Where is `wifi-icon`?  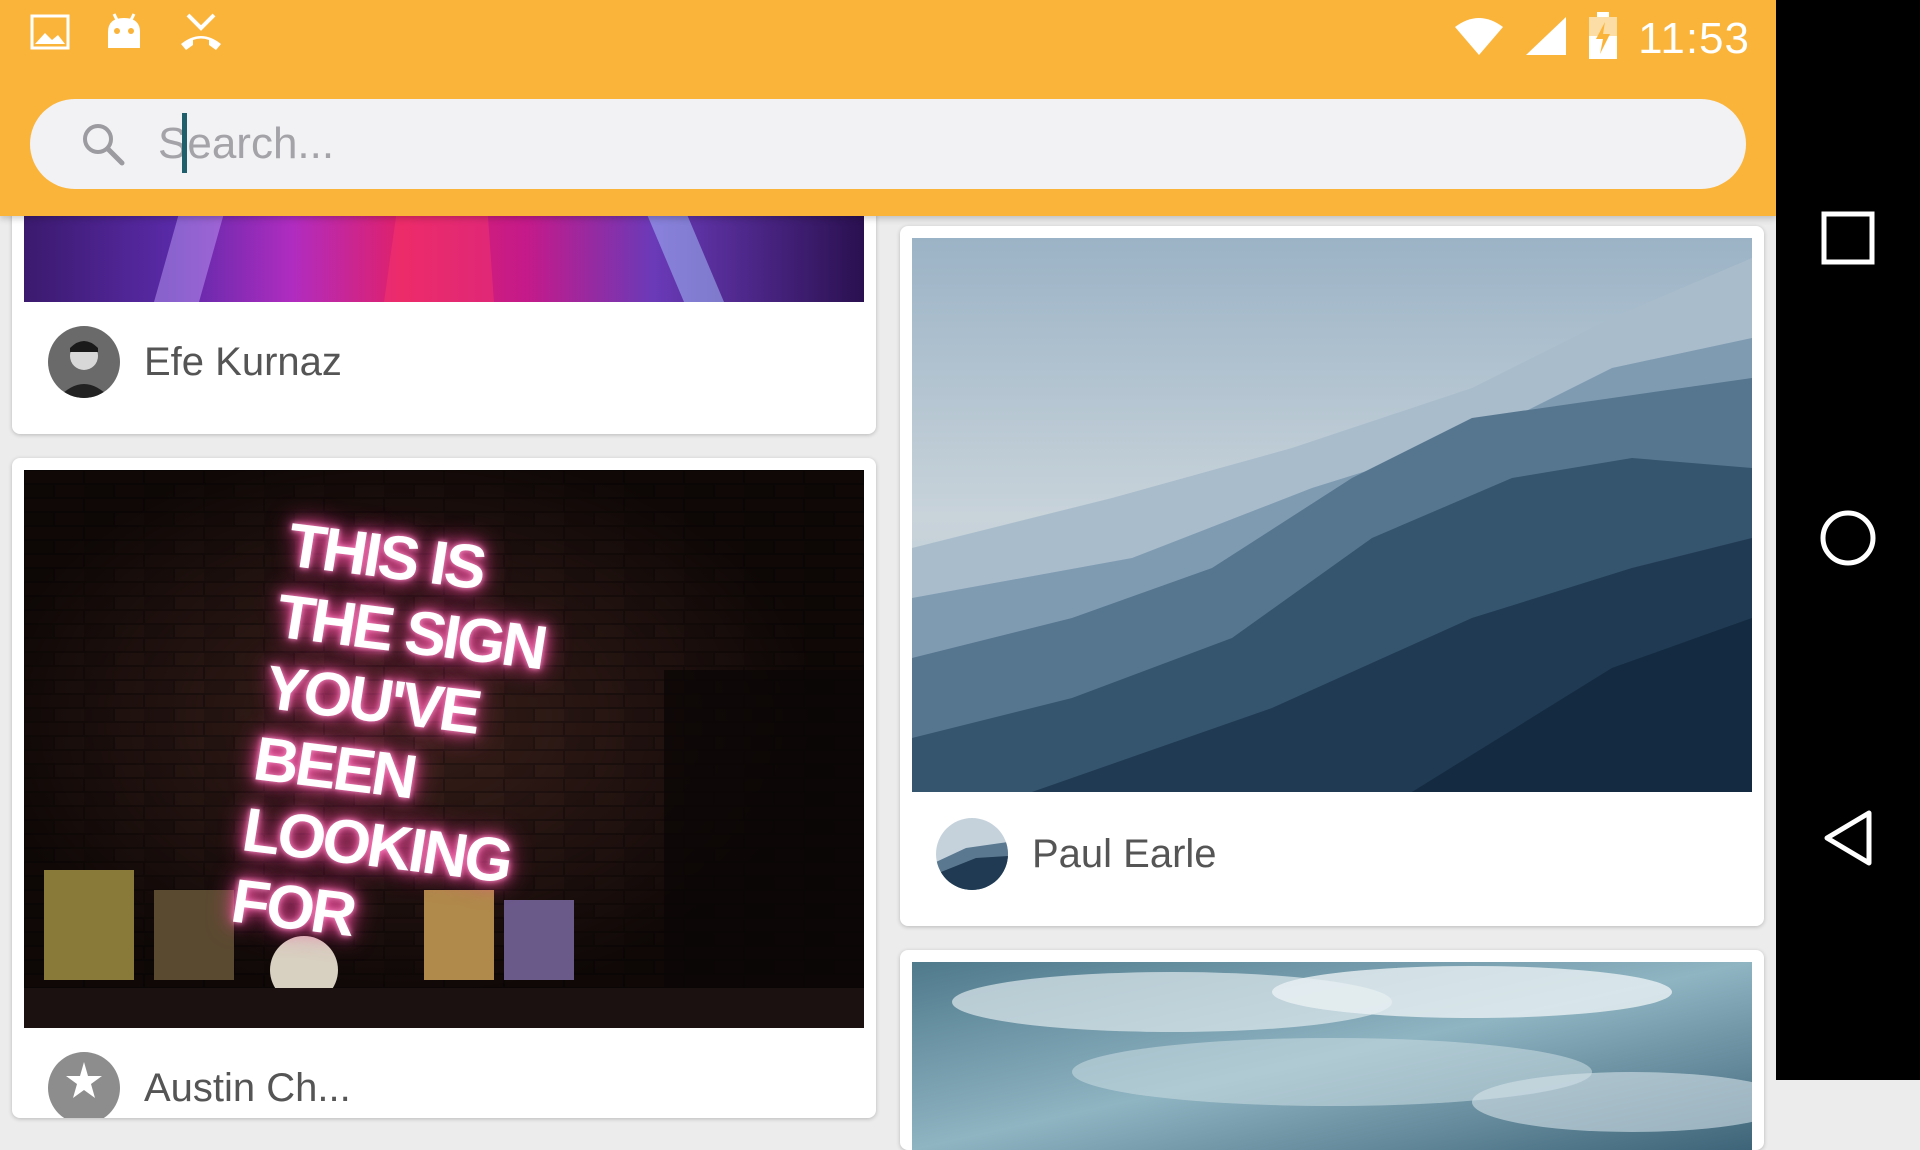
wifi-icon is located at coordinates (1479, 38).